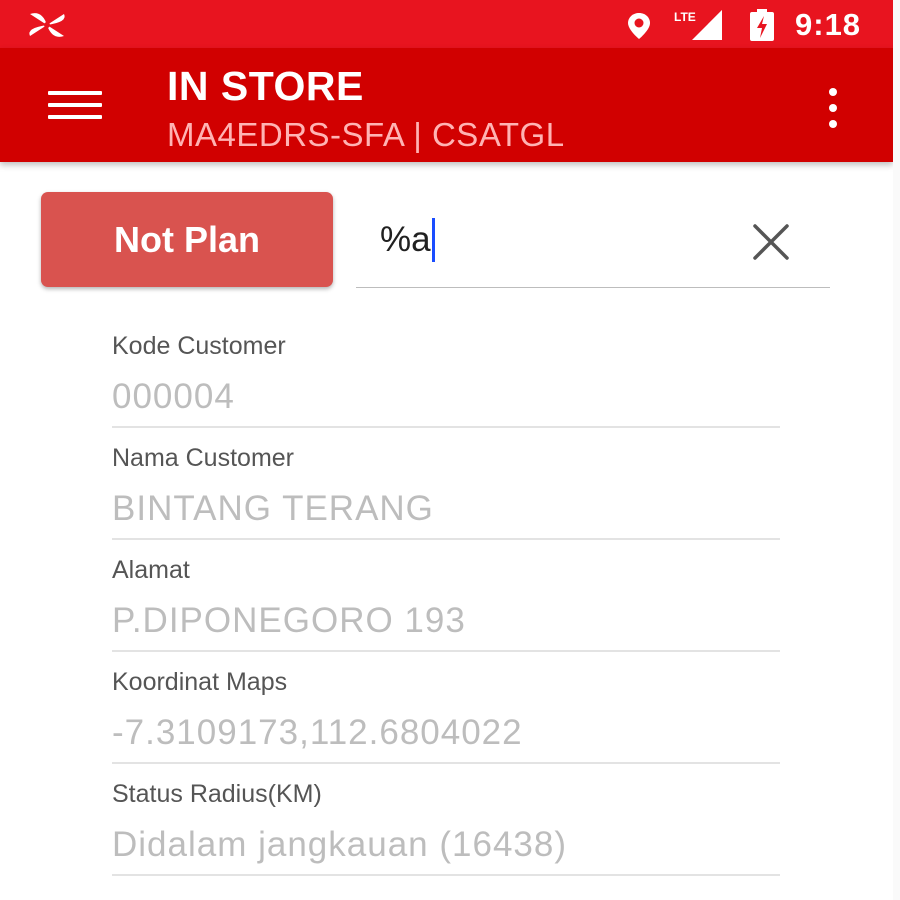  I want to click on field-value: BINTANG TERANG, so click(273, 508).